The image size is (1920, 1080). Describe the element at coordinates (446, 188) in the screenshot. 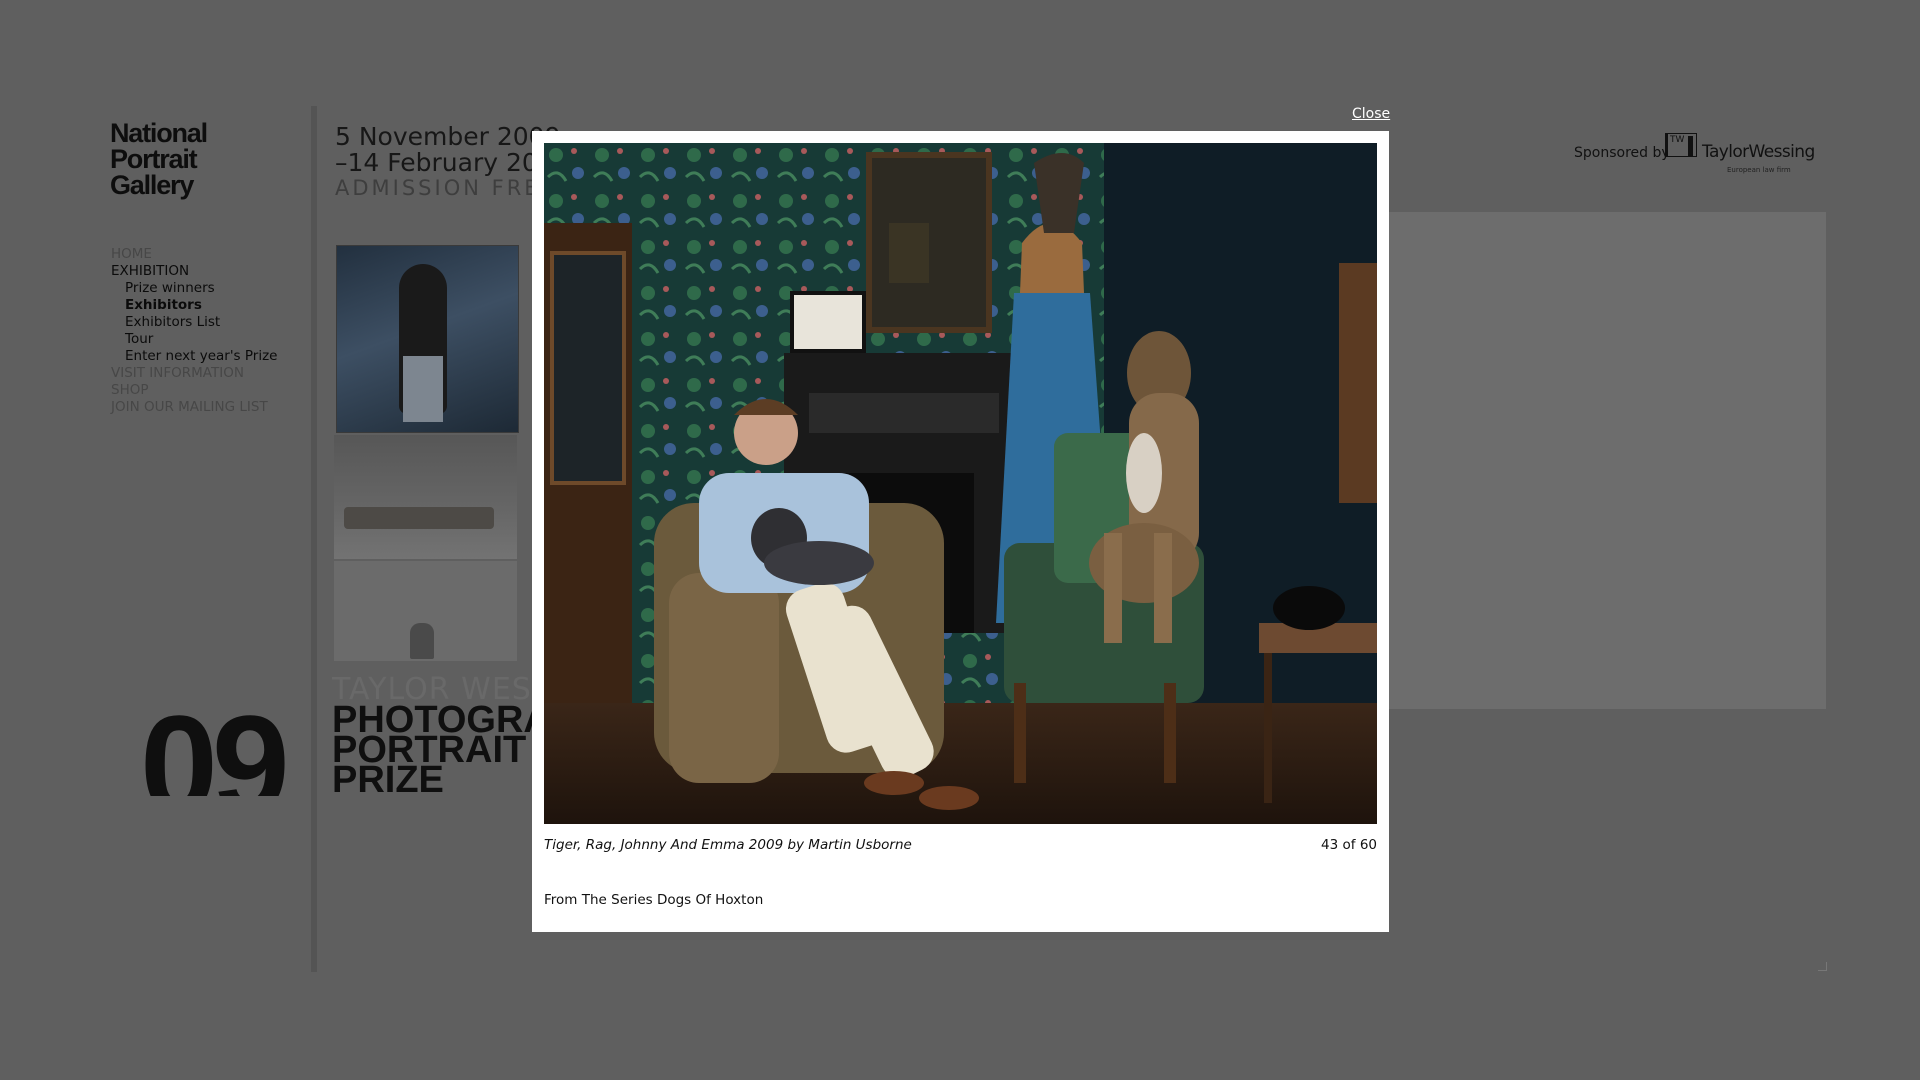

I see `admission-label: ADMISSION FREE` at that location.